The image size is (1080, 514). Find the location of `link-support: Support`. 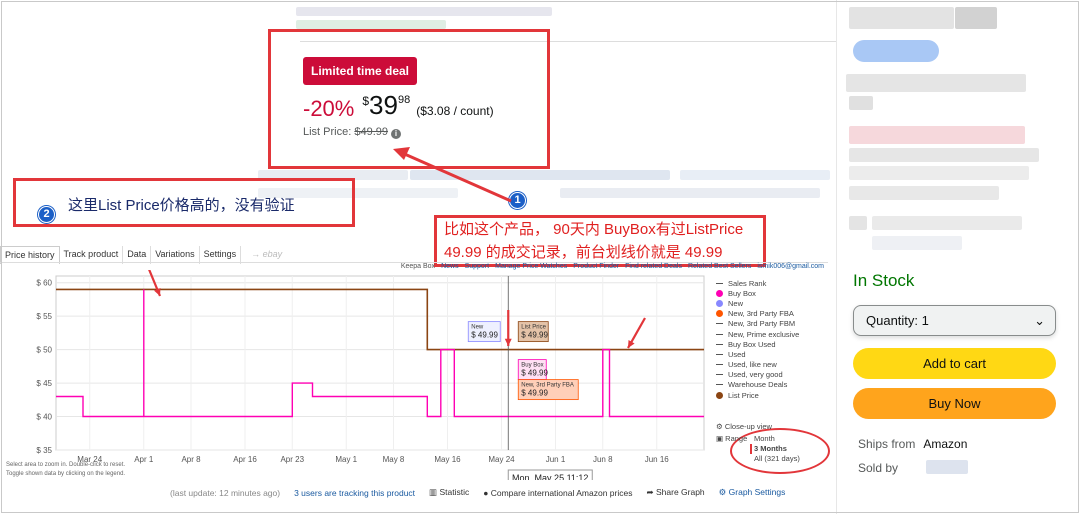

link-support: Support is located at coordinates (477, 266).